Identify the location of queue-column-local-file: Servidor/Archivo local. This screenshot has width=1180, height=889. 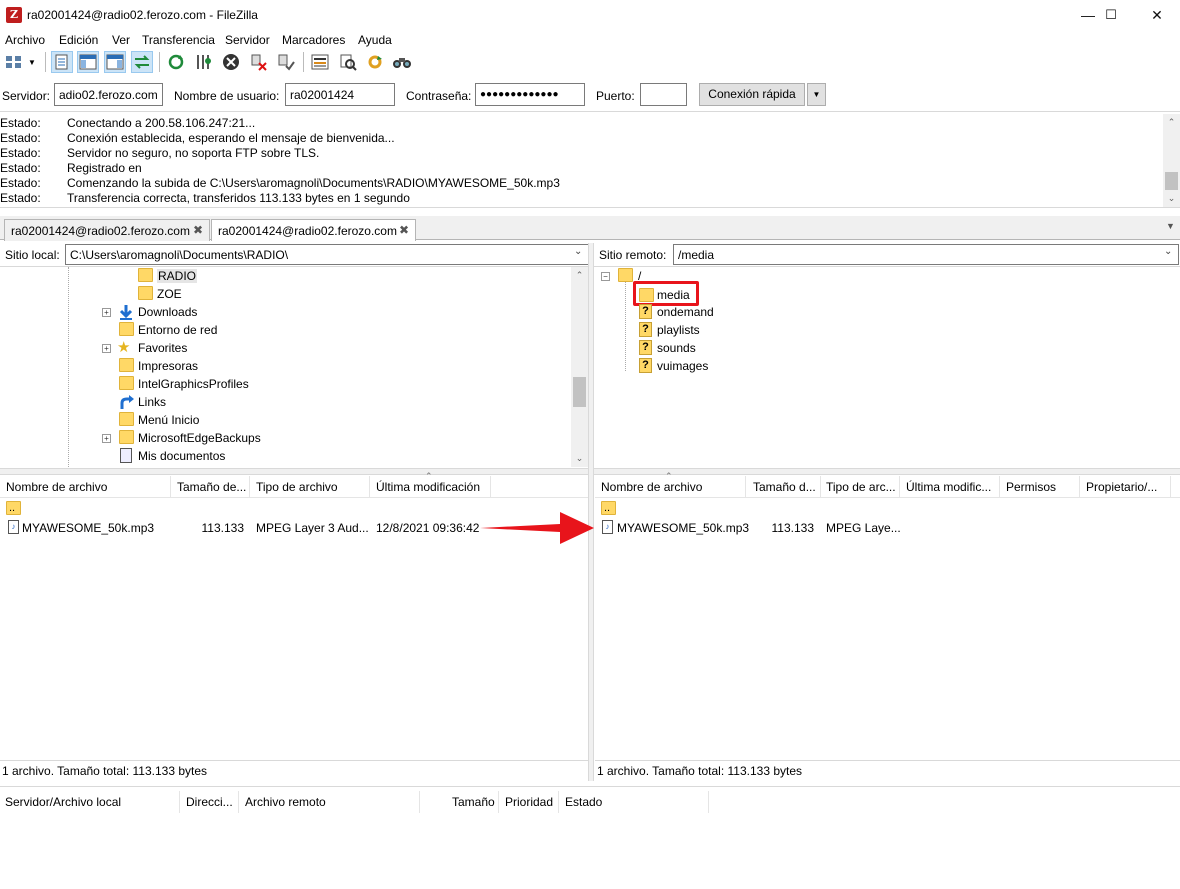
(63, 802).